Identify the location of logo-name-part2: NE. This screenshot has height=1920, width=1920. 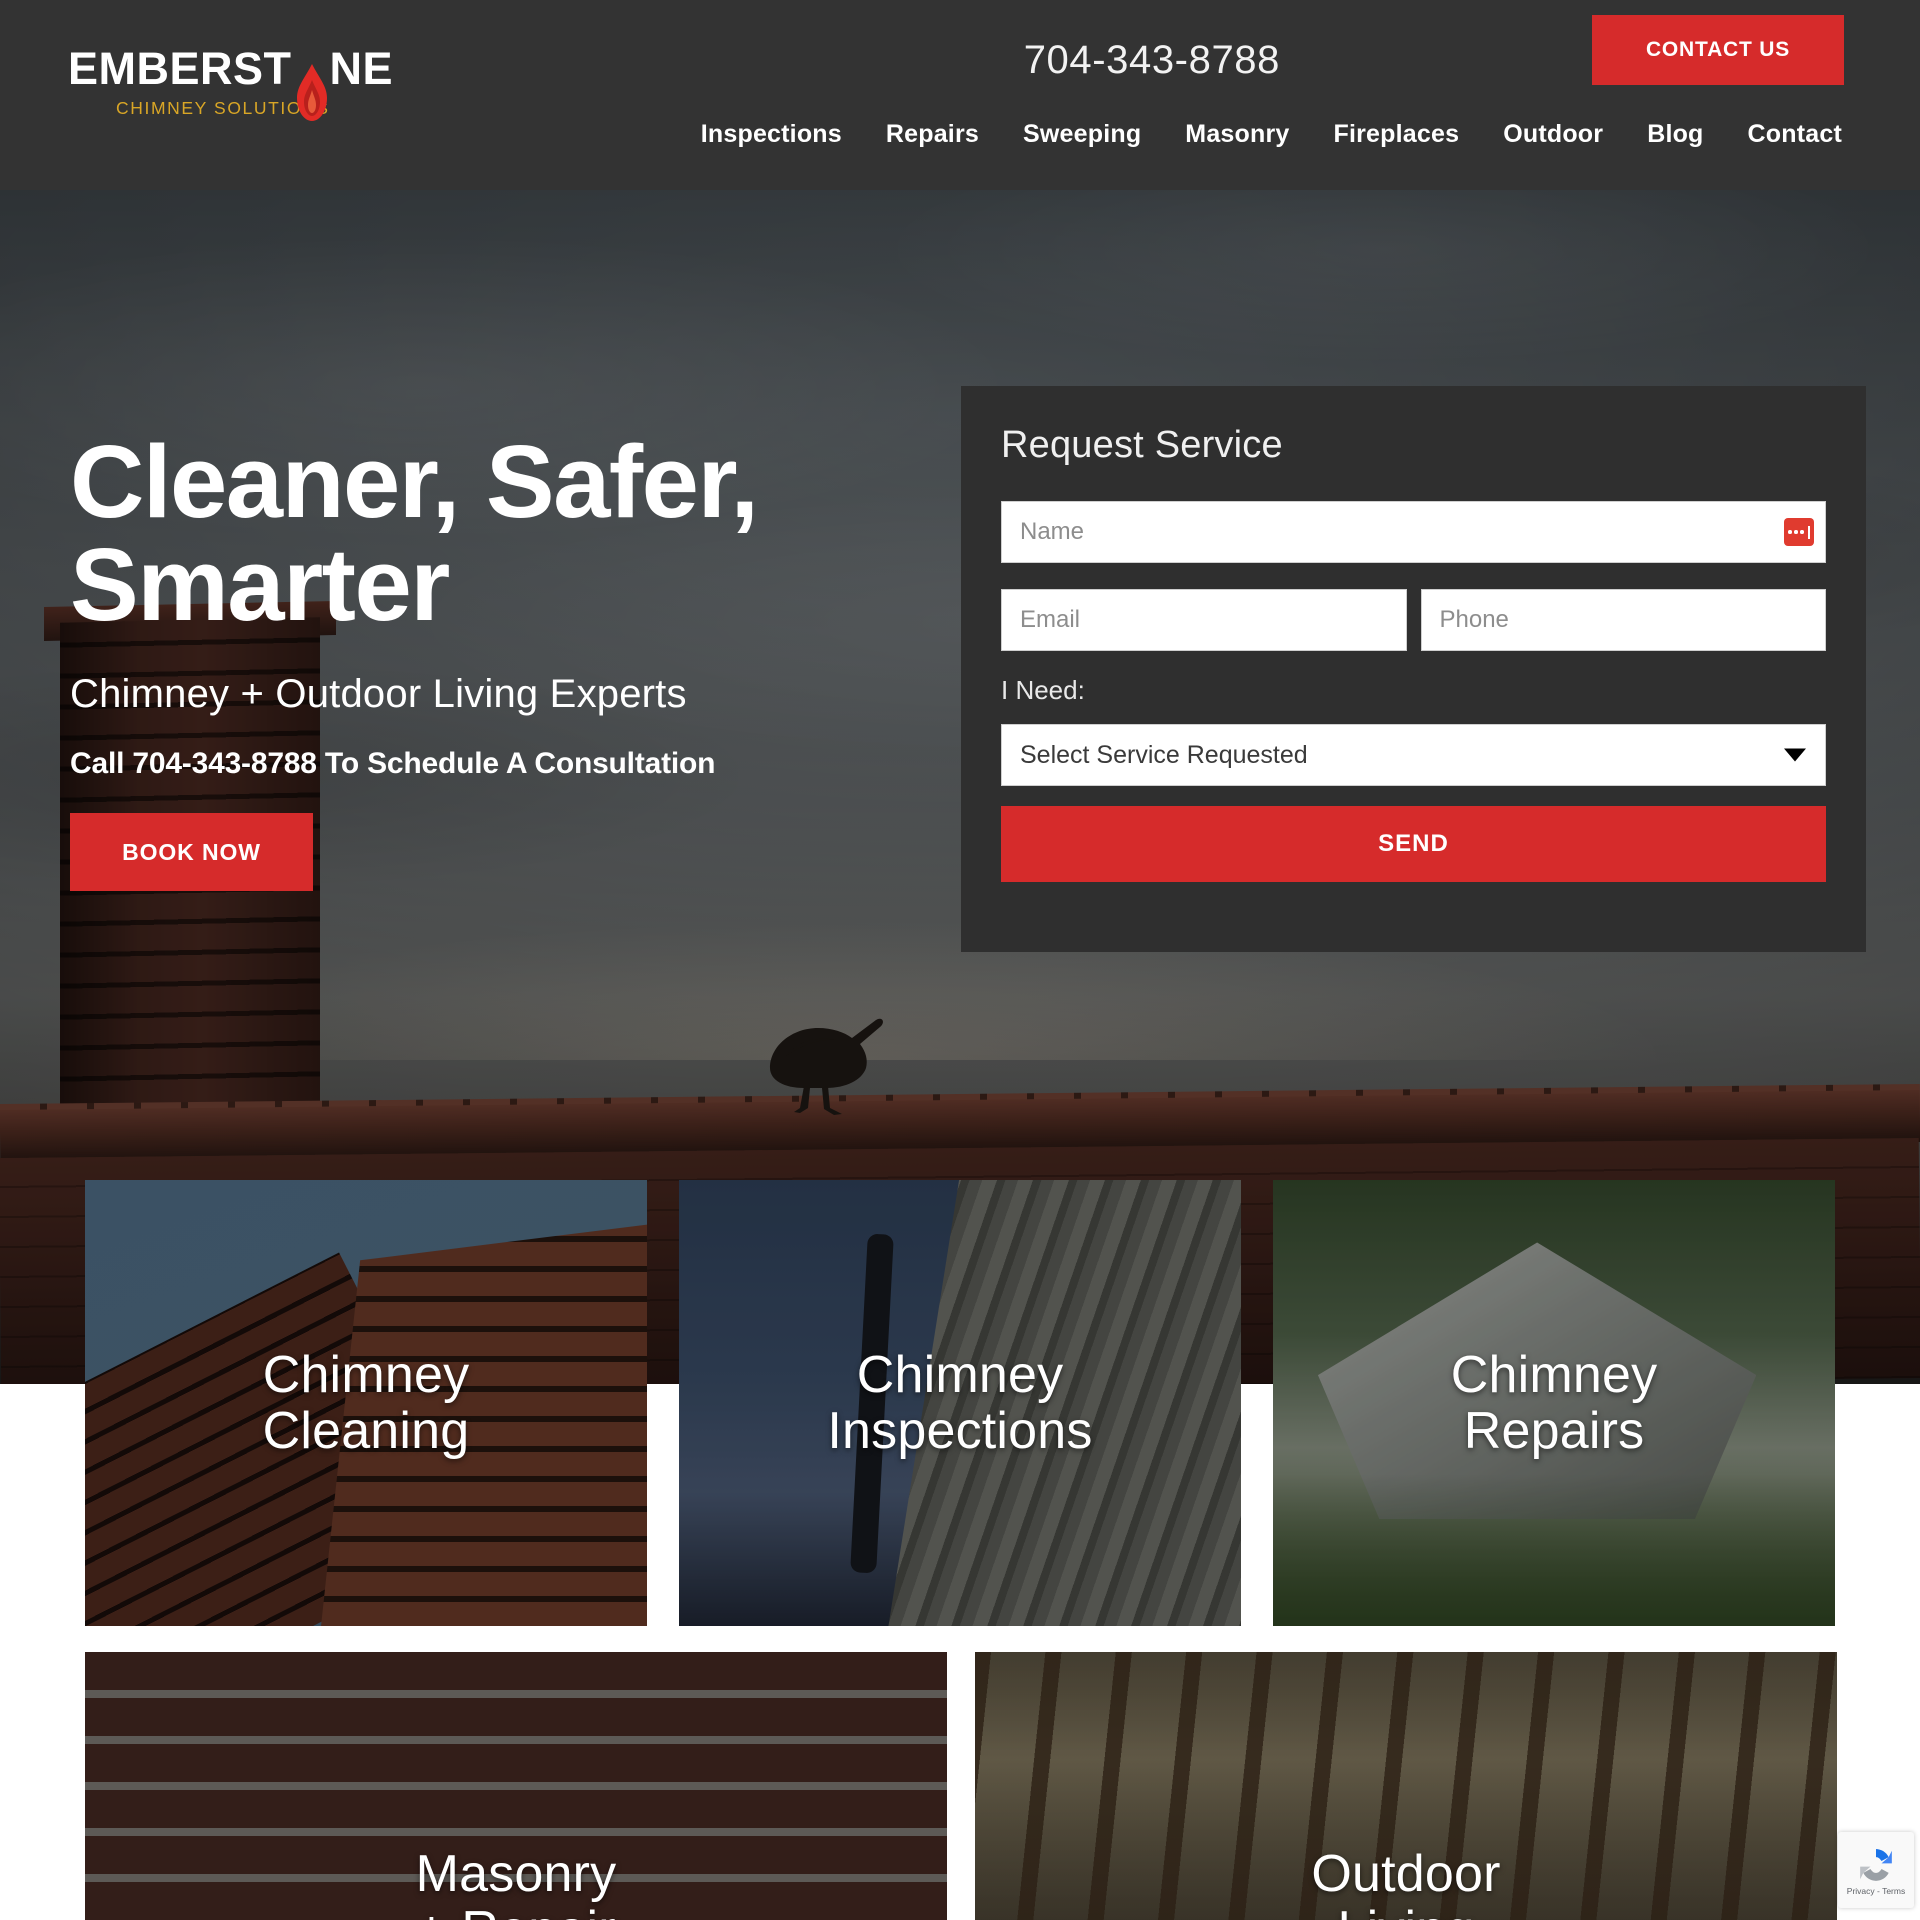
(361, 68).